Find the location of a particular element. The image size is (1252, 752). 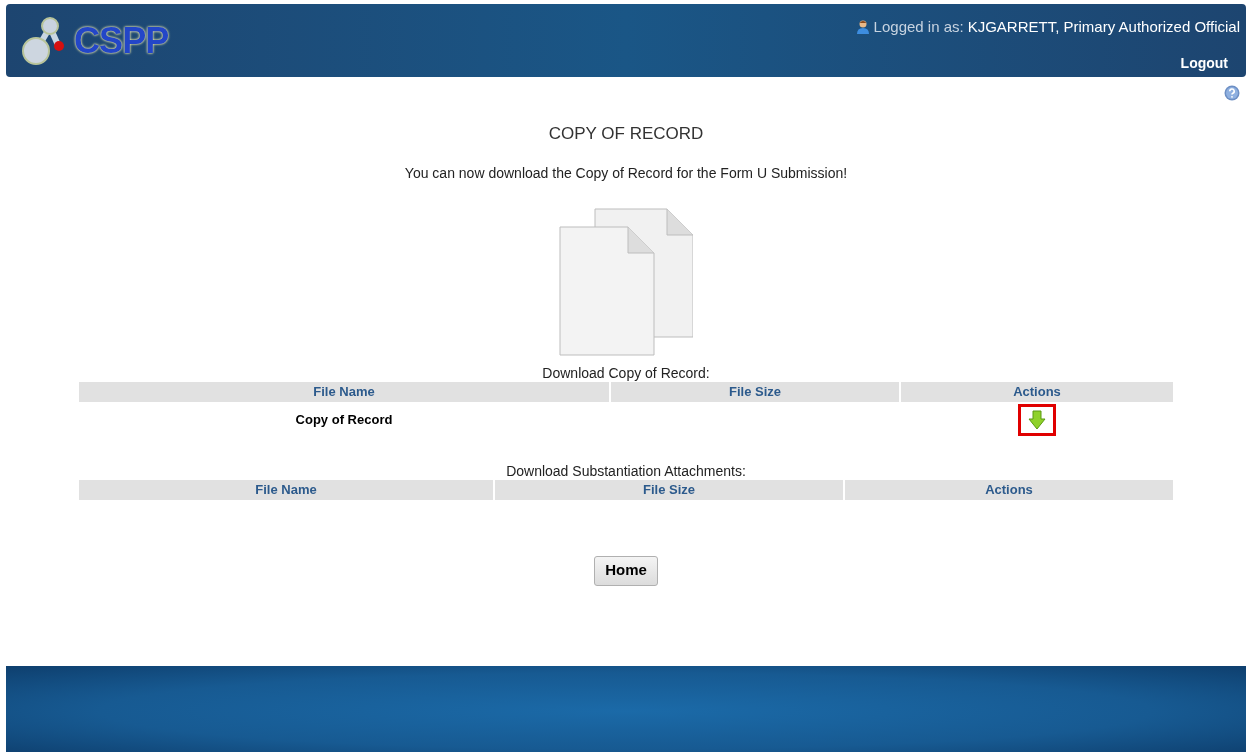

download-arrow-icon is located at coordinates (1037, 419).